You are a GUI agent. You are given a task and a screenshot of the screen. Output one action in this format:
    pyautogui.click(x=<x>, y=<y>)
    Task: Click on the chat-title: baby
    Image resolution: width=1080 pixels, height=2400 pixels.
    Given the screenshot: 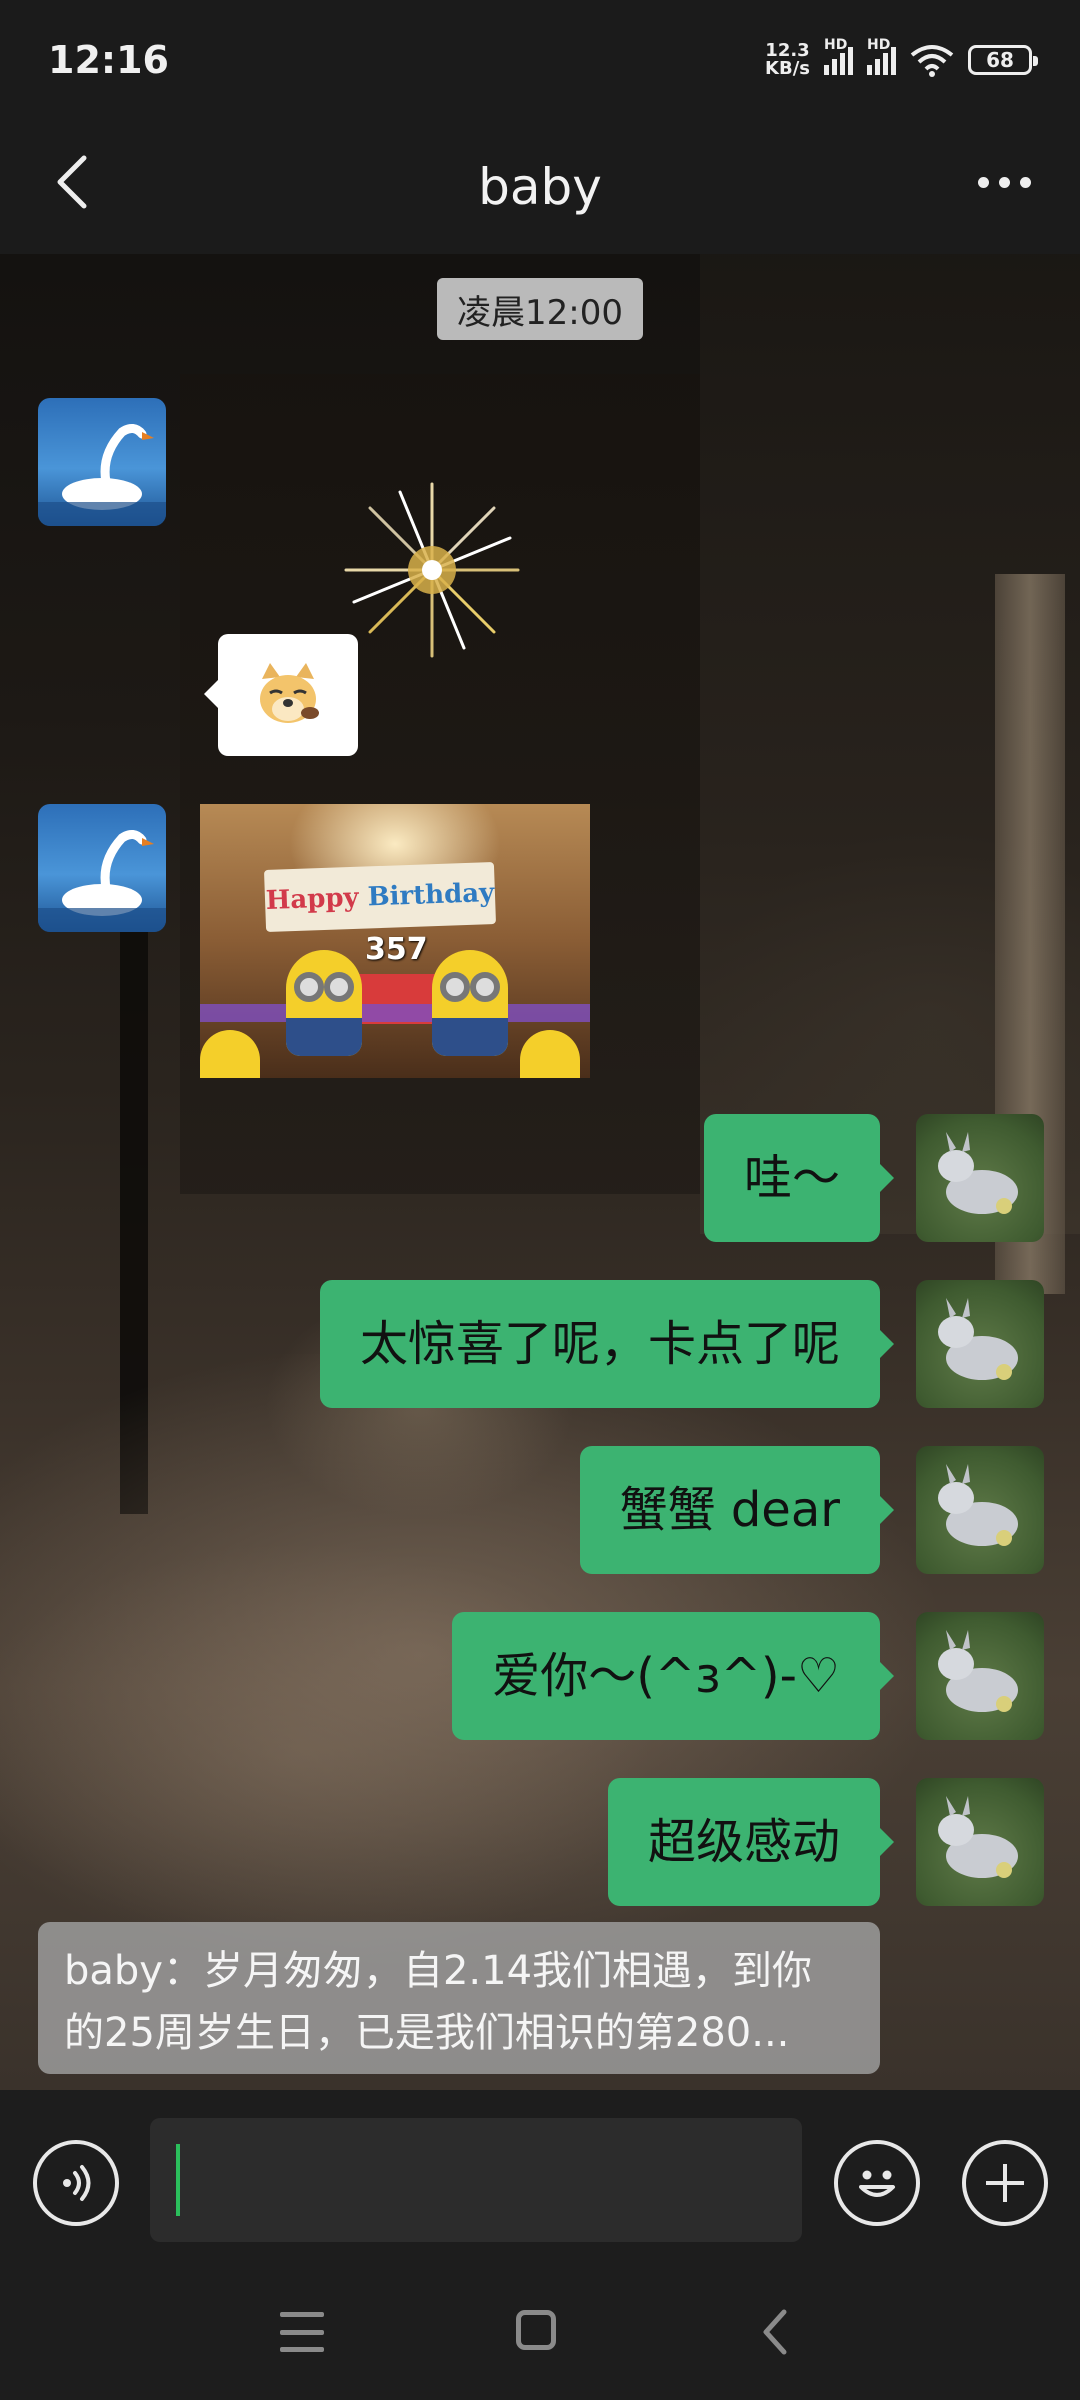 What is the action you would take?
    pyautogui.click(x=540, y=187)
    